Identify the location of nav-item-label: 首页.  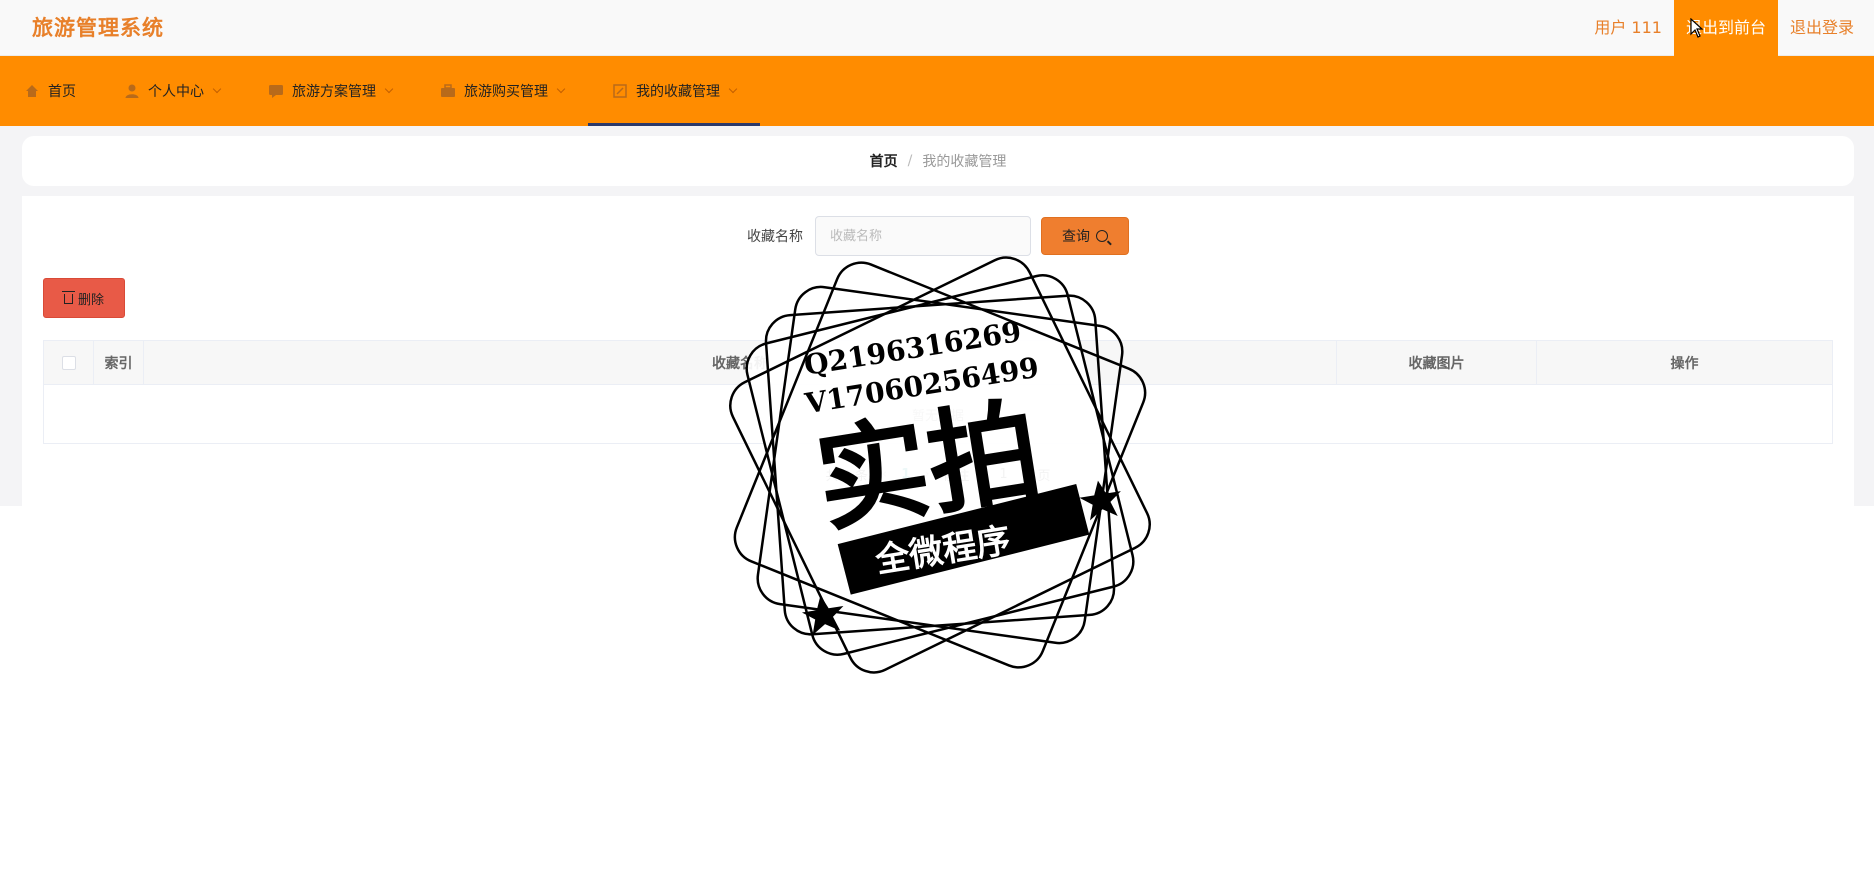
(62, 92).